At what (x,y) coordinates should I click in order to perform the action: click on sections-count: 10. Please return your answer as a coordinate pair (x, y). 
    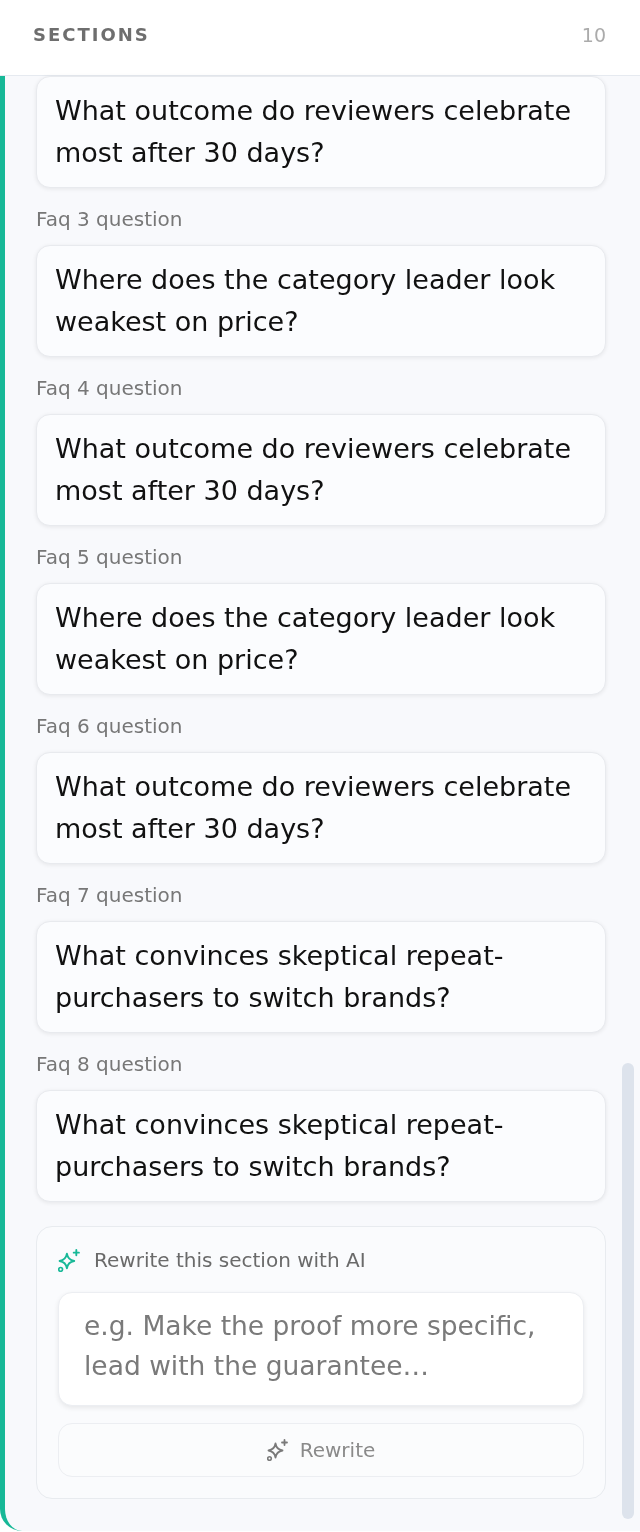
    Looking at the image, I should click on (593, 34).